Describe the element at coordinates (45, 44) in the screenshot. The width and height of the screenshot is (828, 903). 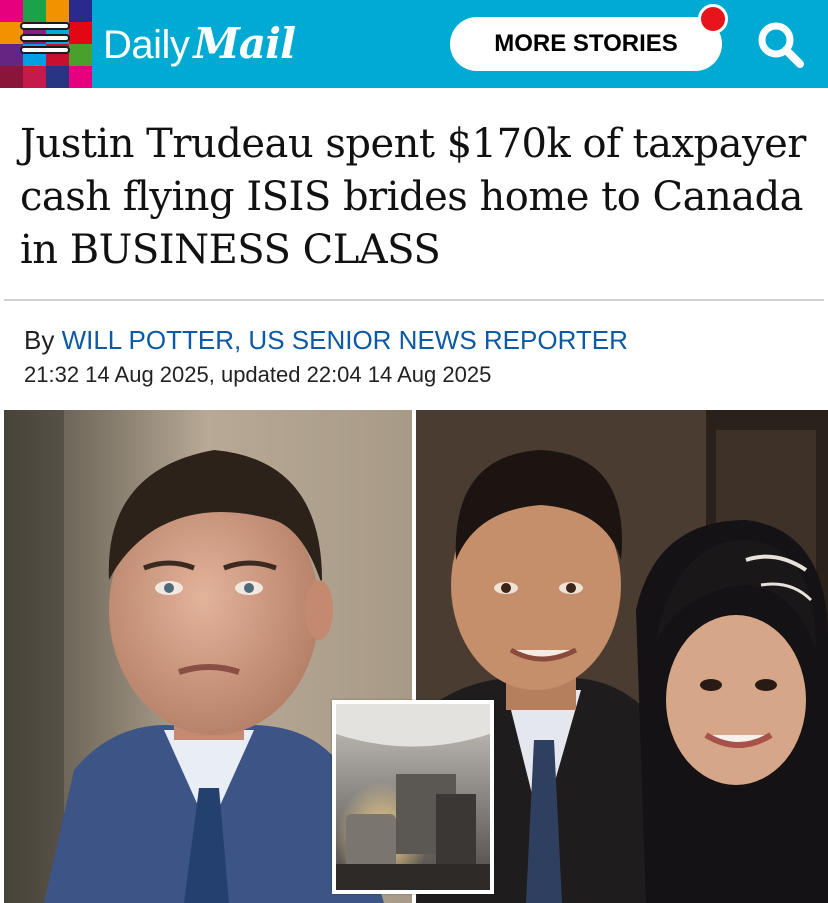
I see `menu-icon` at that location.